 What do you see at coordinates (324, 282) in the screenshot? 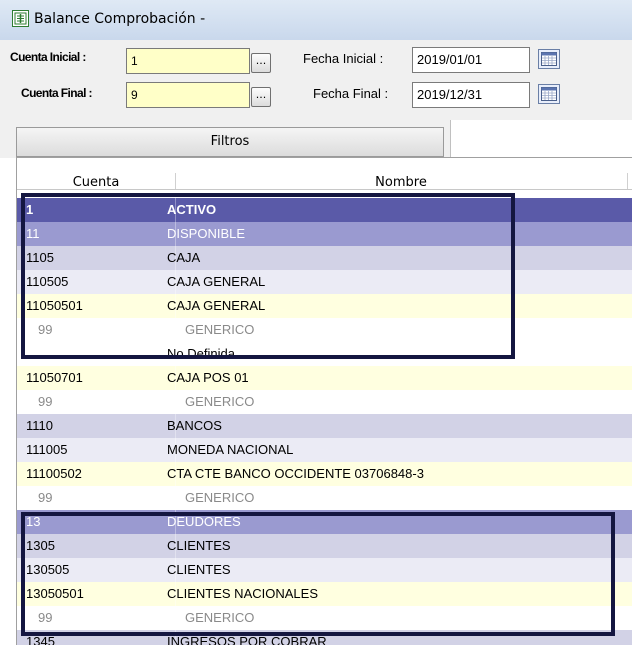
I see `table-row: 110505 CAJA GENERAL` at bounding box center [324, 282].